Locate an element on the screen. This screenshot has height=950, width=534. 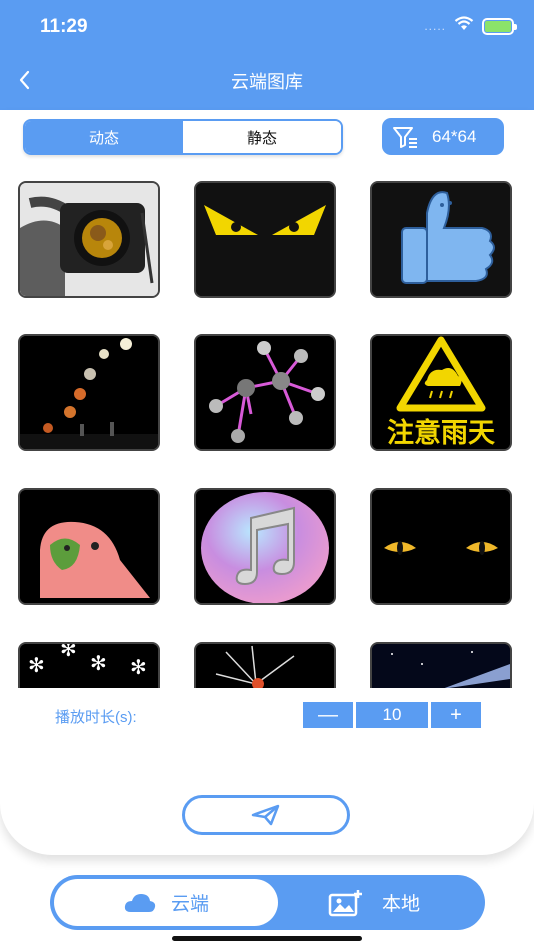
duration-stepper: — 10 + is located at coordinates (392, 715).